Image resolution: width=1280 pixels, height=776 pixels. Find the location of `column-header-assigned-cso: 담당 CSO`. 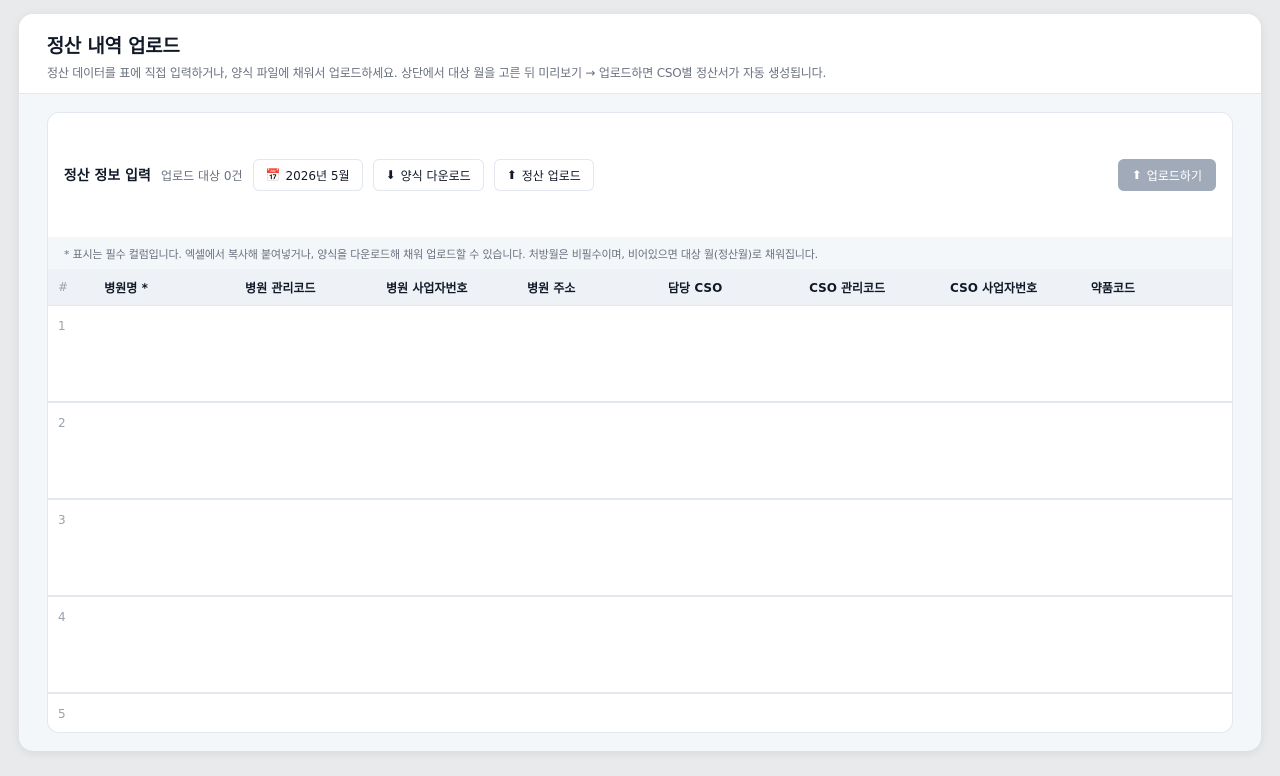

column-header-assigned-cso: 담당 CSO is located at coordinates (695, 287).